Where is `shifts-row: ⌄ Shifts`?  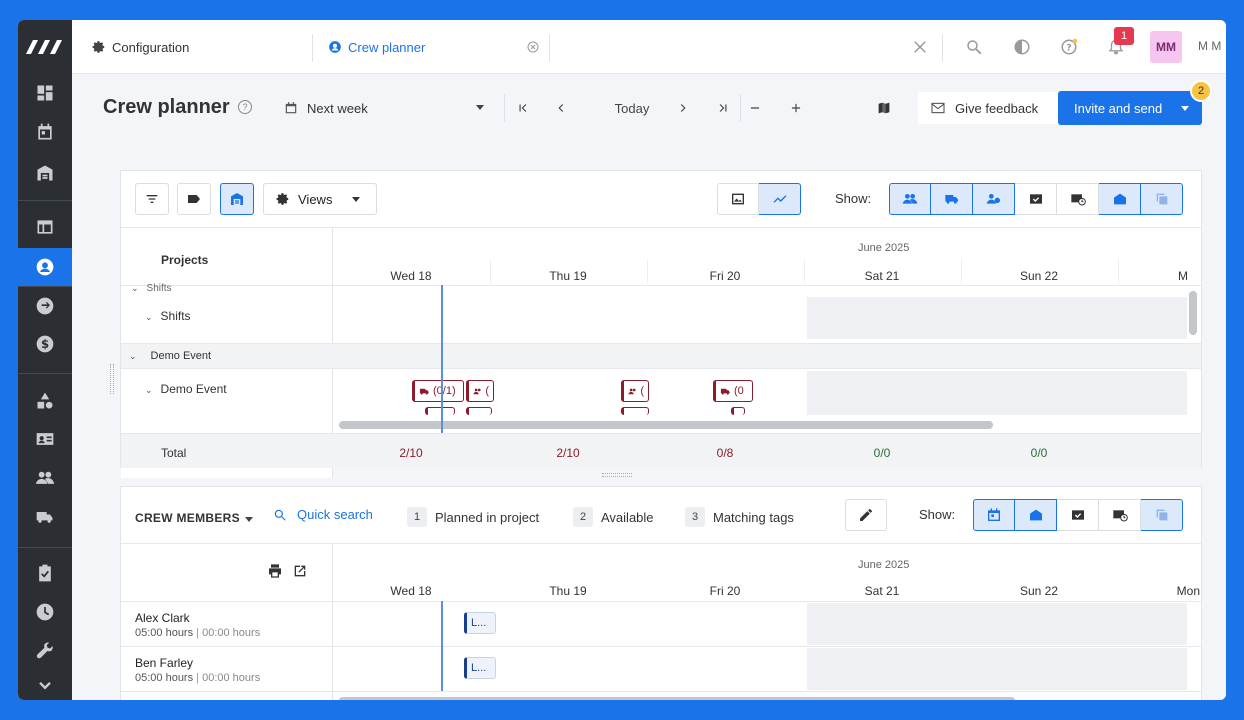 shifts-row: ⌄ Shifts is located at coordinates (168, 316).